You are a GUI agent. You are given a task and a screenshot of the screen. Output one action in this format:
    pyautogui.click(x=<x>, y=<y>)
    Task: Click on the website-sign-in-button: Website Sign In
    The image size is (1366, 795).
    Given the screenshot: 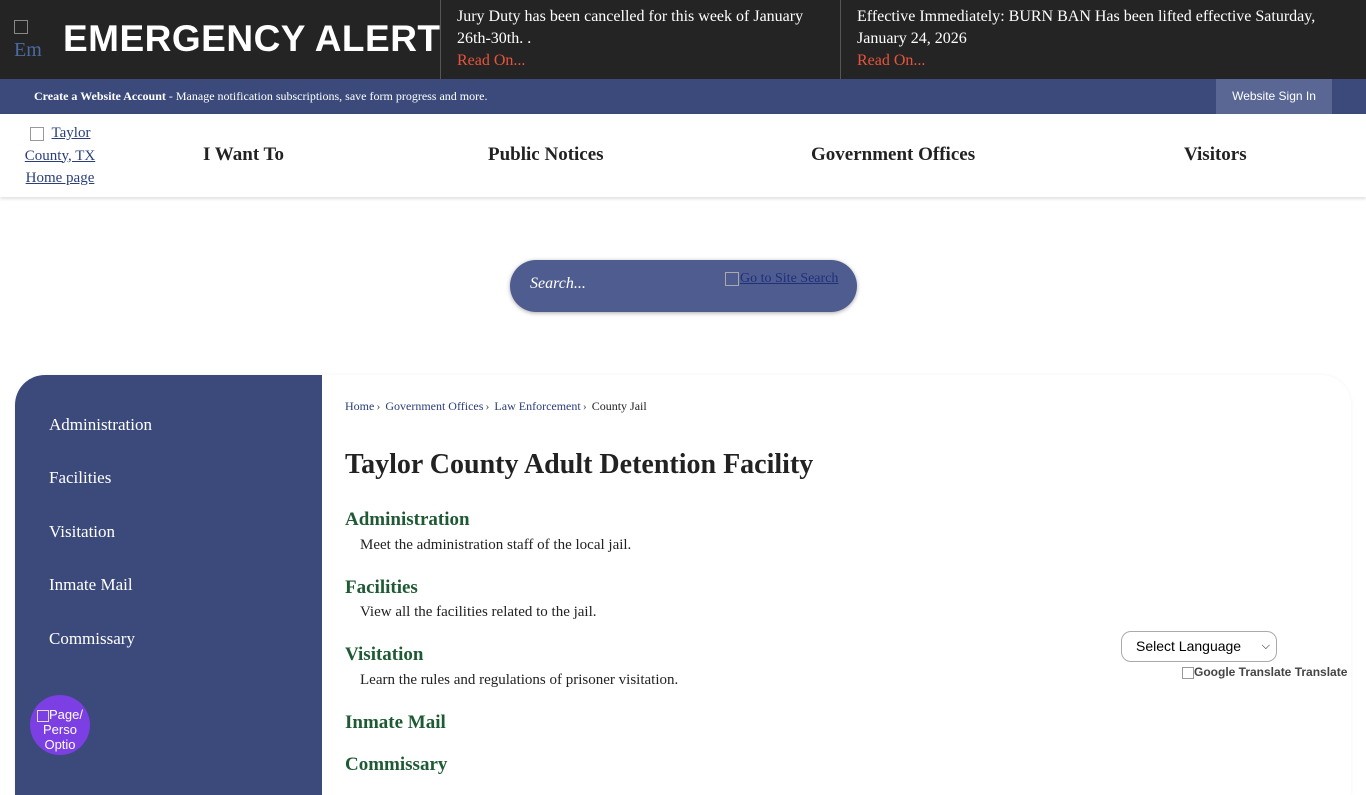 What is the action you would take?
    pyautogui.click(x=1274, y=96)
    